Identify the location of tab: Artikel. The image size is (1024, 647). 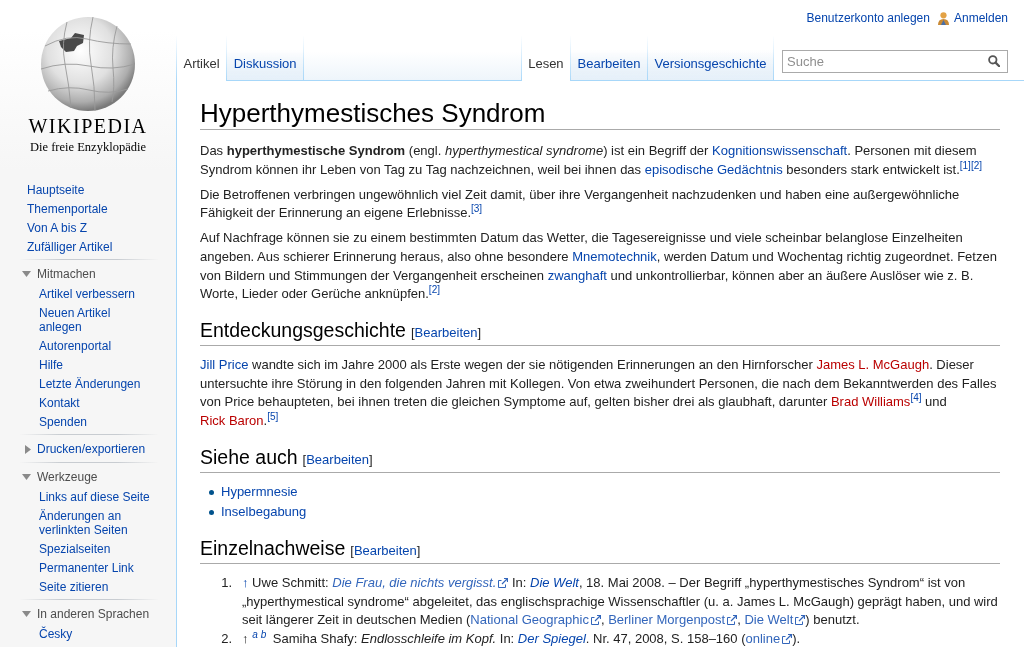
(202, 58).